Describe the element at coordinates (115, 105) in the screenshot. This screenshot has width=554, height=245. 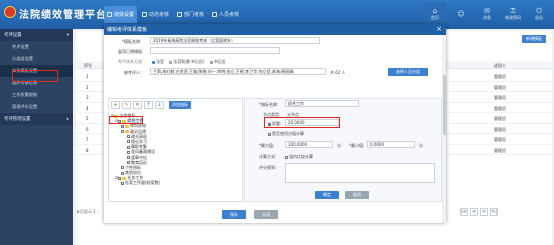
I see `add-icon: +` at that location.